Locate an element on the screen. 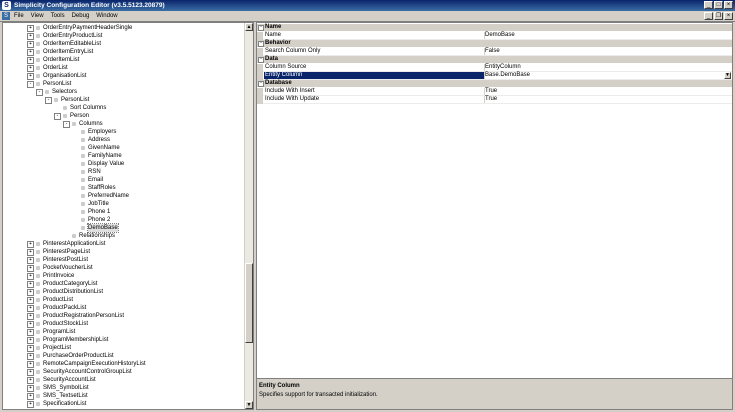  property-category: - Behavior is located at coordinates (494, 43).